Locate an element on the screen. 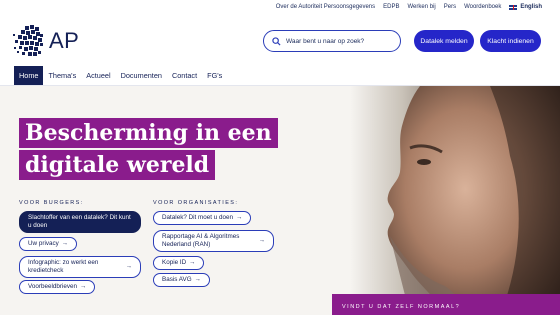 The width and height of the screenshot is (560, 315). org-link-data-breach: Datalek? Dit moet u doen → is located at coordinates (202, 218).